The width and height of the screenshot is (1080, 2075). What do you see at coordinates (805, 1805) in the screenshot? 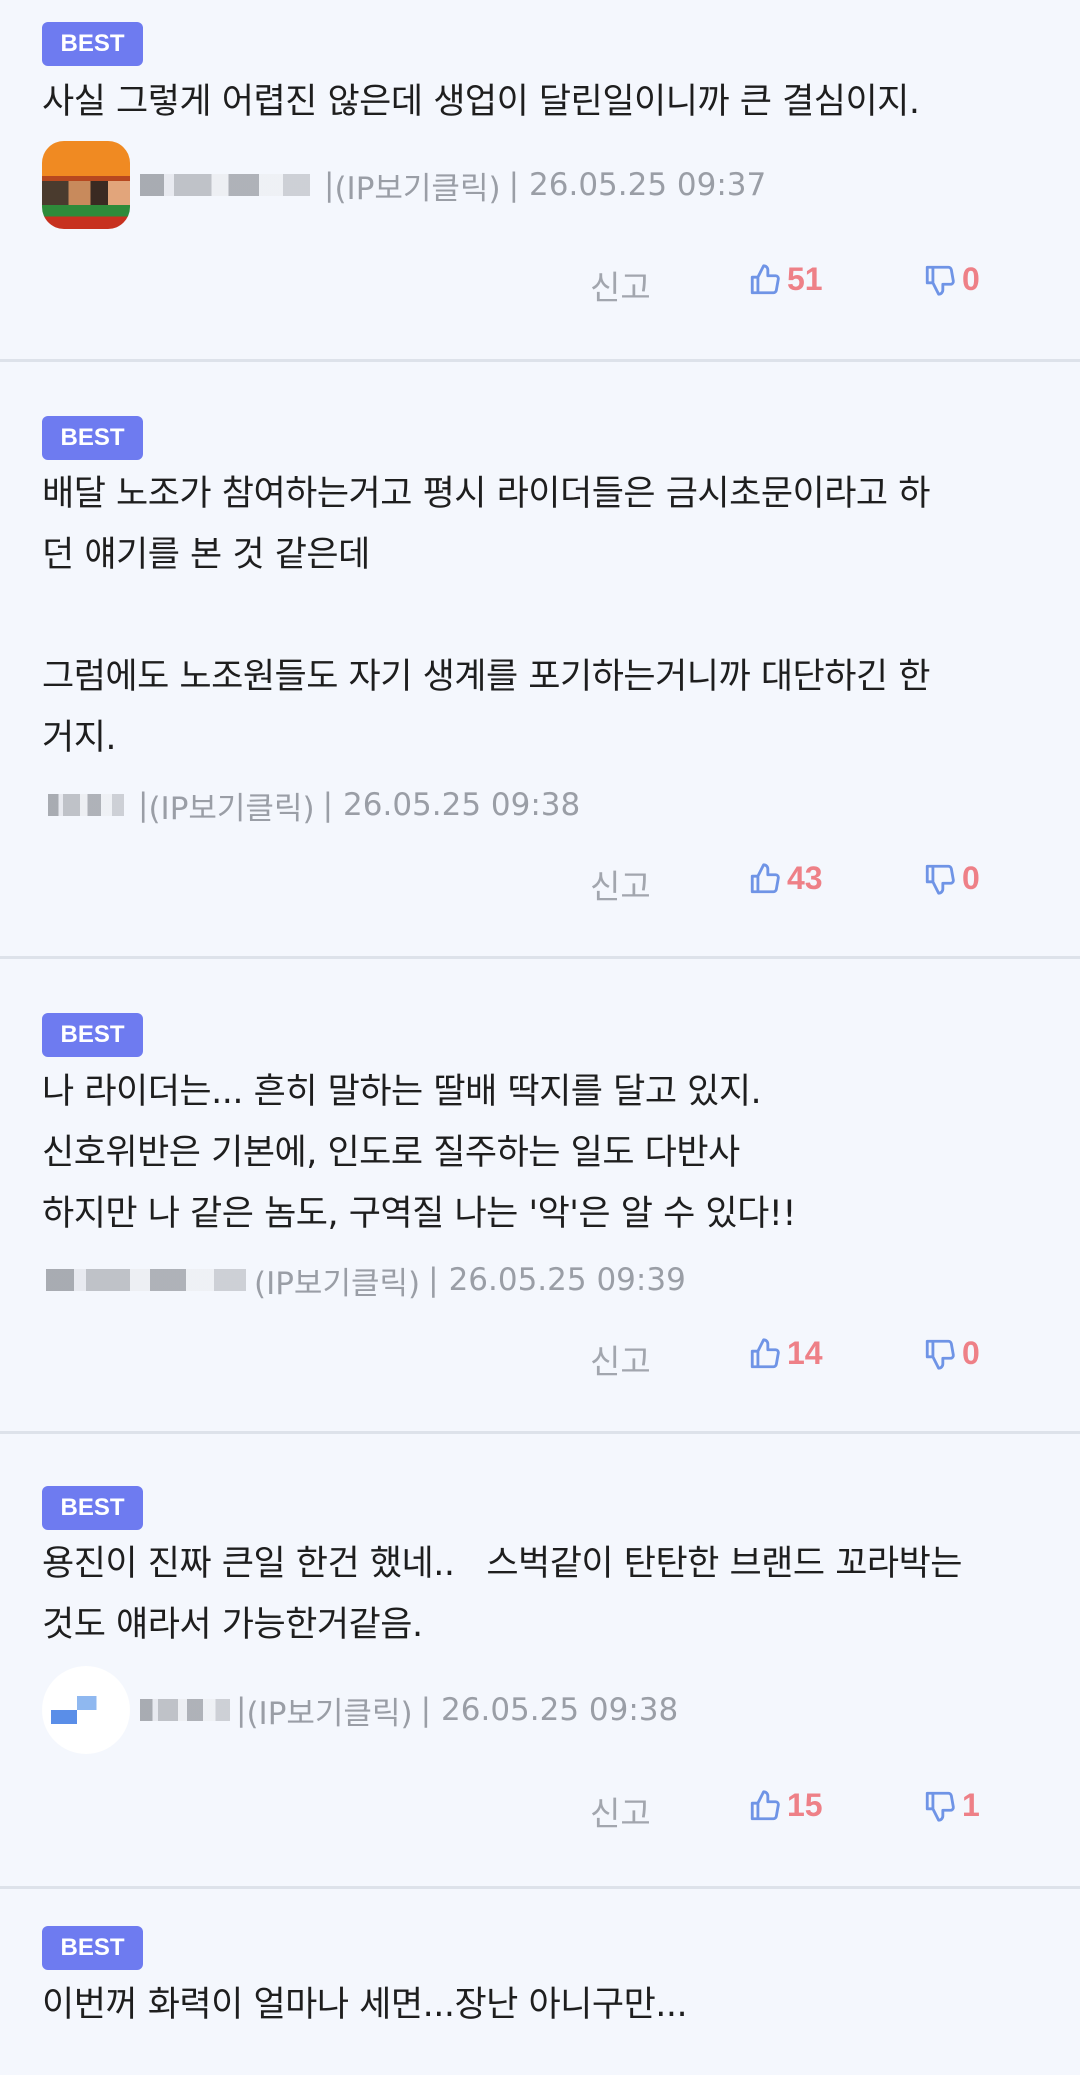
I see `upvote-count: 15` at bounding box center [805, 1805].